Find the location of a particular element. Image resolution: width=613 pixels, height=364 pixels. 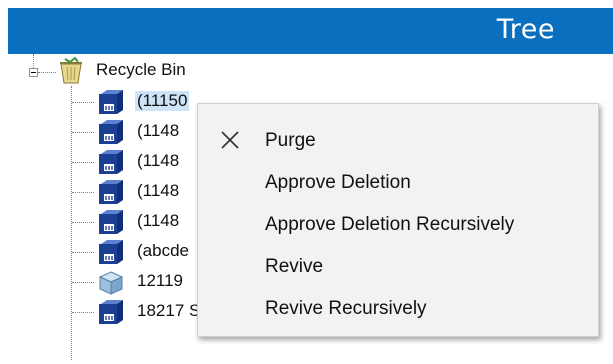

tree-node-label: 12119 is located at coordinates (160, 280).